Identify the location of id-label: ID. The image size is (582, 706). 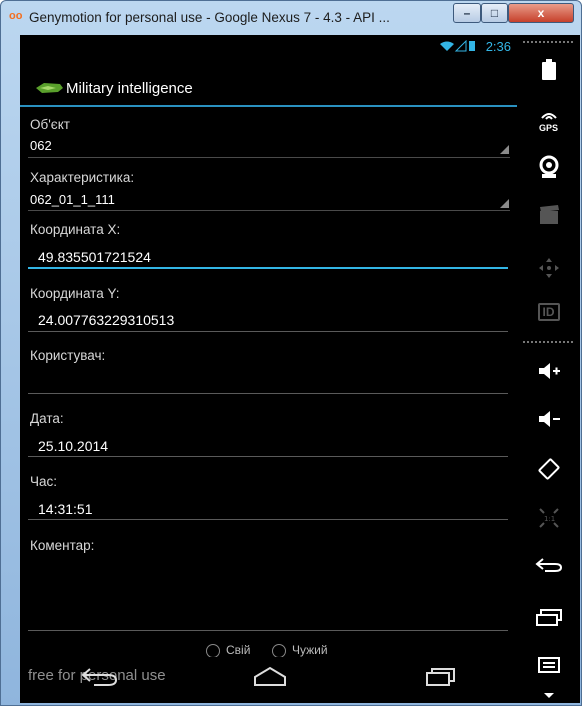
(548, 312).